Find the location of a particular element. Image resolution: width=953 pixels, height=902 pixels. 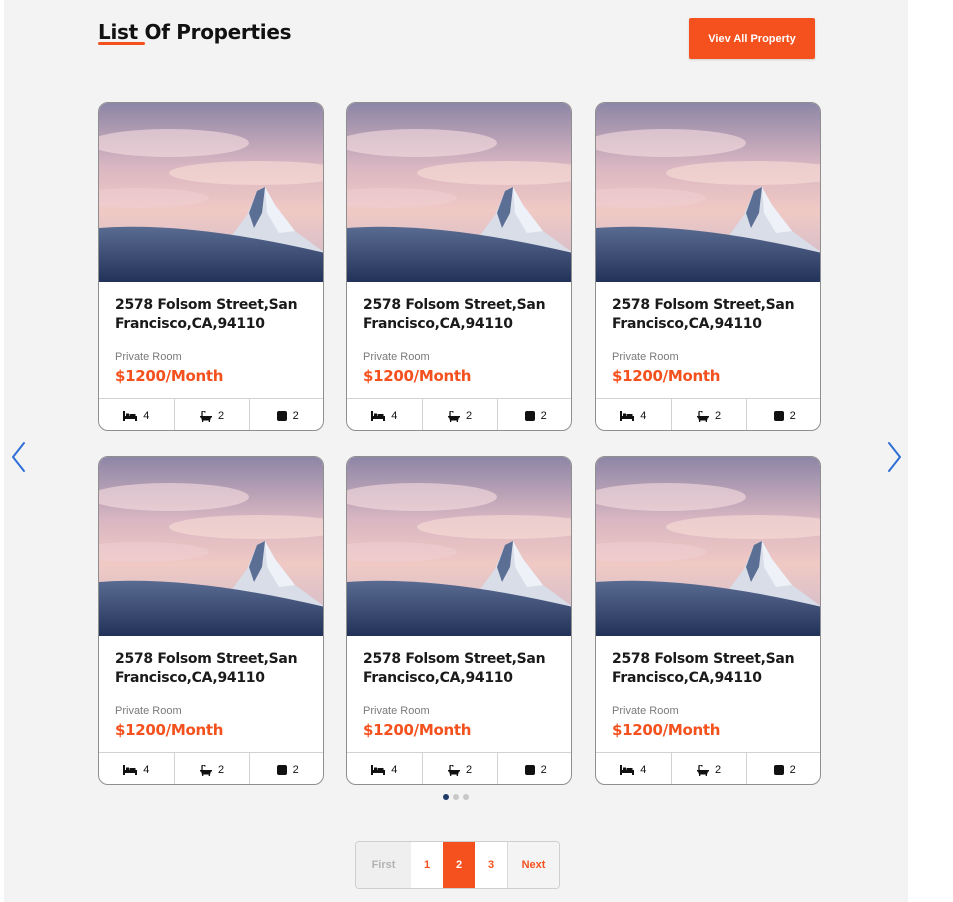

title-underline is located at coordinates (121, 43).